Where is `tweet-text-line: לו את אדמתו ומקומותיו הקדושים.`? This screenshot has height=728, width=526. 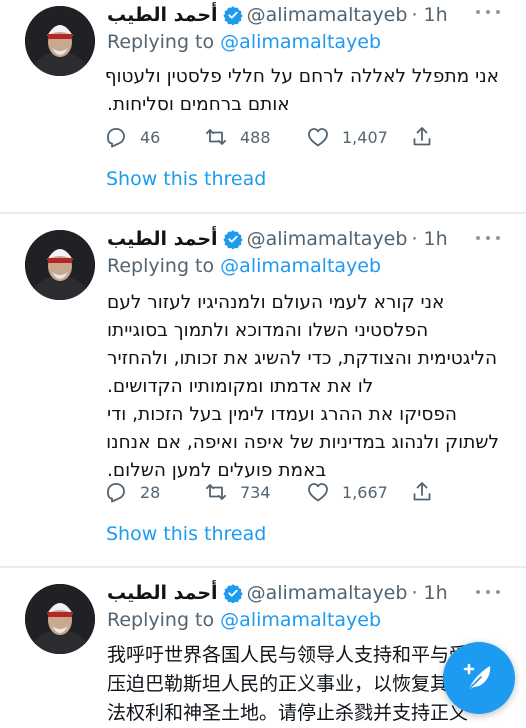 tweet-text-line: לו את אדמתו ומקומותיו הקדושים. is located at coordinates (240, 386).